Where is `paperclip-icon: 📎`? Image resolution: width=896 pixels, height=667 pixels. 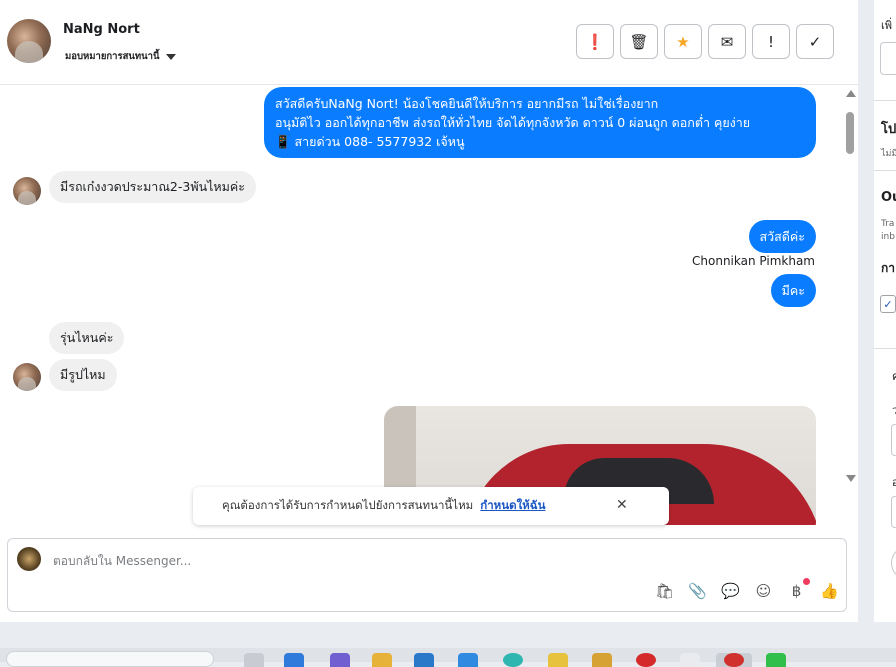 paperclip-icon: 📎 is located at coordinates (697, 591).